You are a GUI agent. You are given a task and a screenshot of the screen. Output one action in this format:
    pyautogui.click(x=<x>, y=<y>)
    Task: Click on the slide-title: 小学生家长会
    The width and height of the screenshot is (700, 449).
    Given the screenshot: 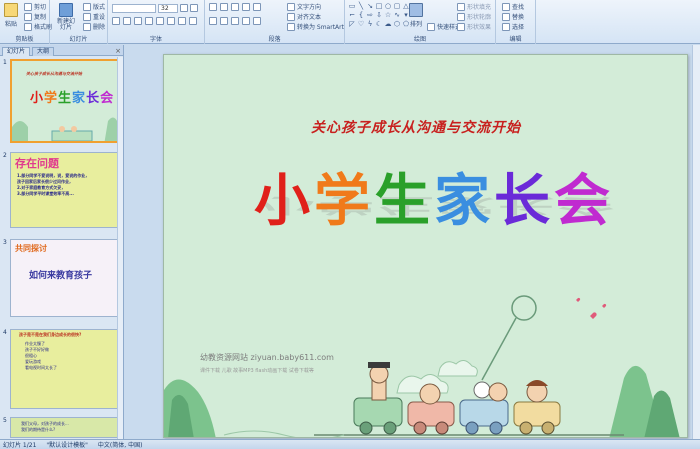 What is the action you would take?
    pyautogui.click(x=434, y=202)
    